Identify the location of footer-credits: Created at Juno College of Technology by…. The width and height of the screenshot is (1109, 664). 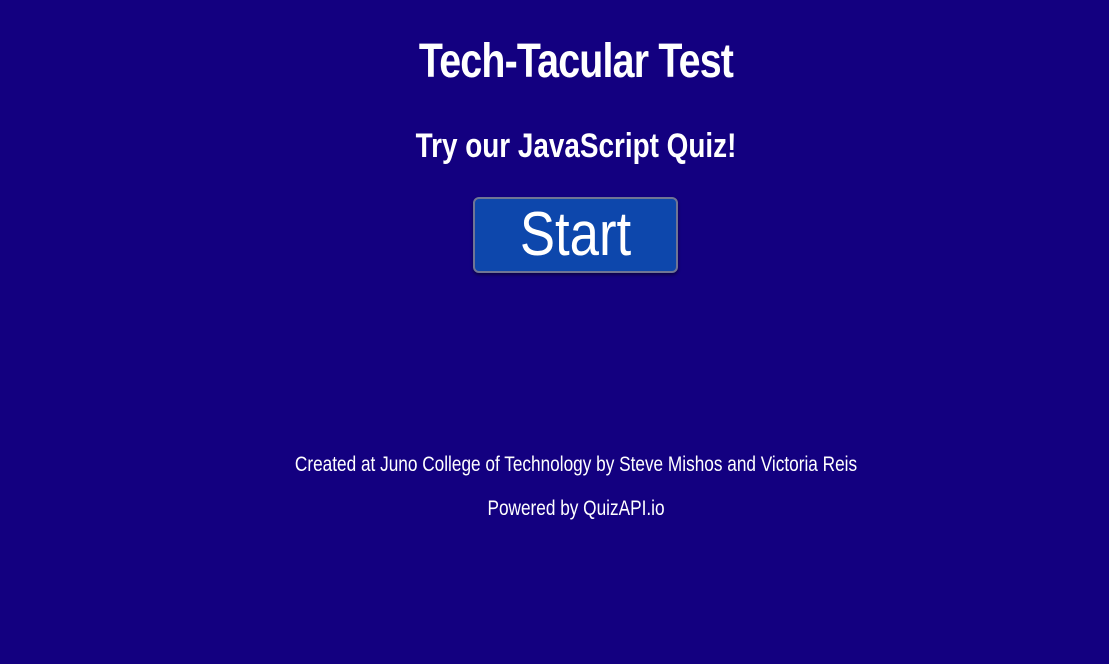
(576, 464).